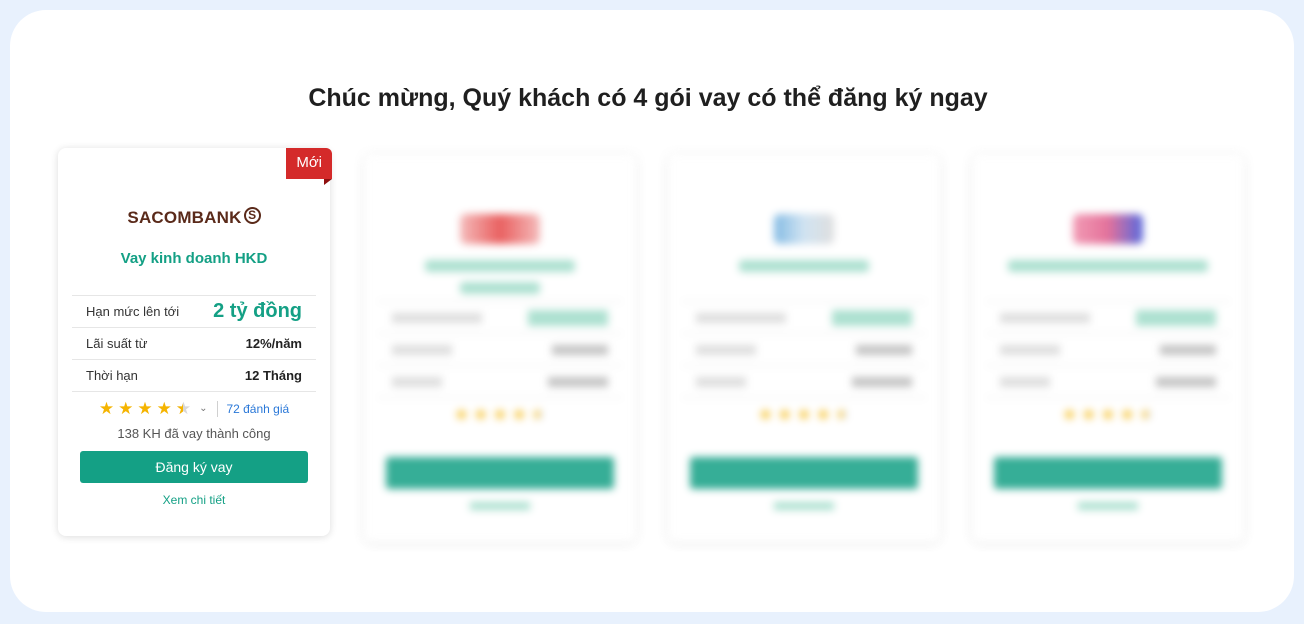  What do you see at coordinates (257, 409) in the screenshot?
I see `reviews-link: 72 đánh giá` at bounding box center [257, 409].